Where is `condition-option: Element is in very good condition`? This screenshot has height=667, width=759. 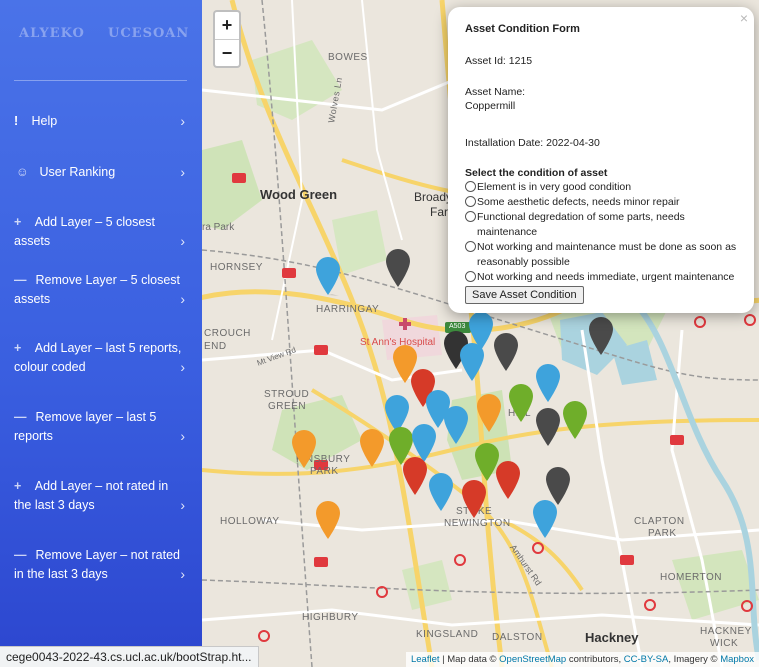 condition-option: Element is in very good condition is located at coordinates (601, 187).